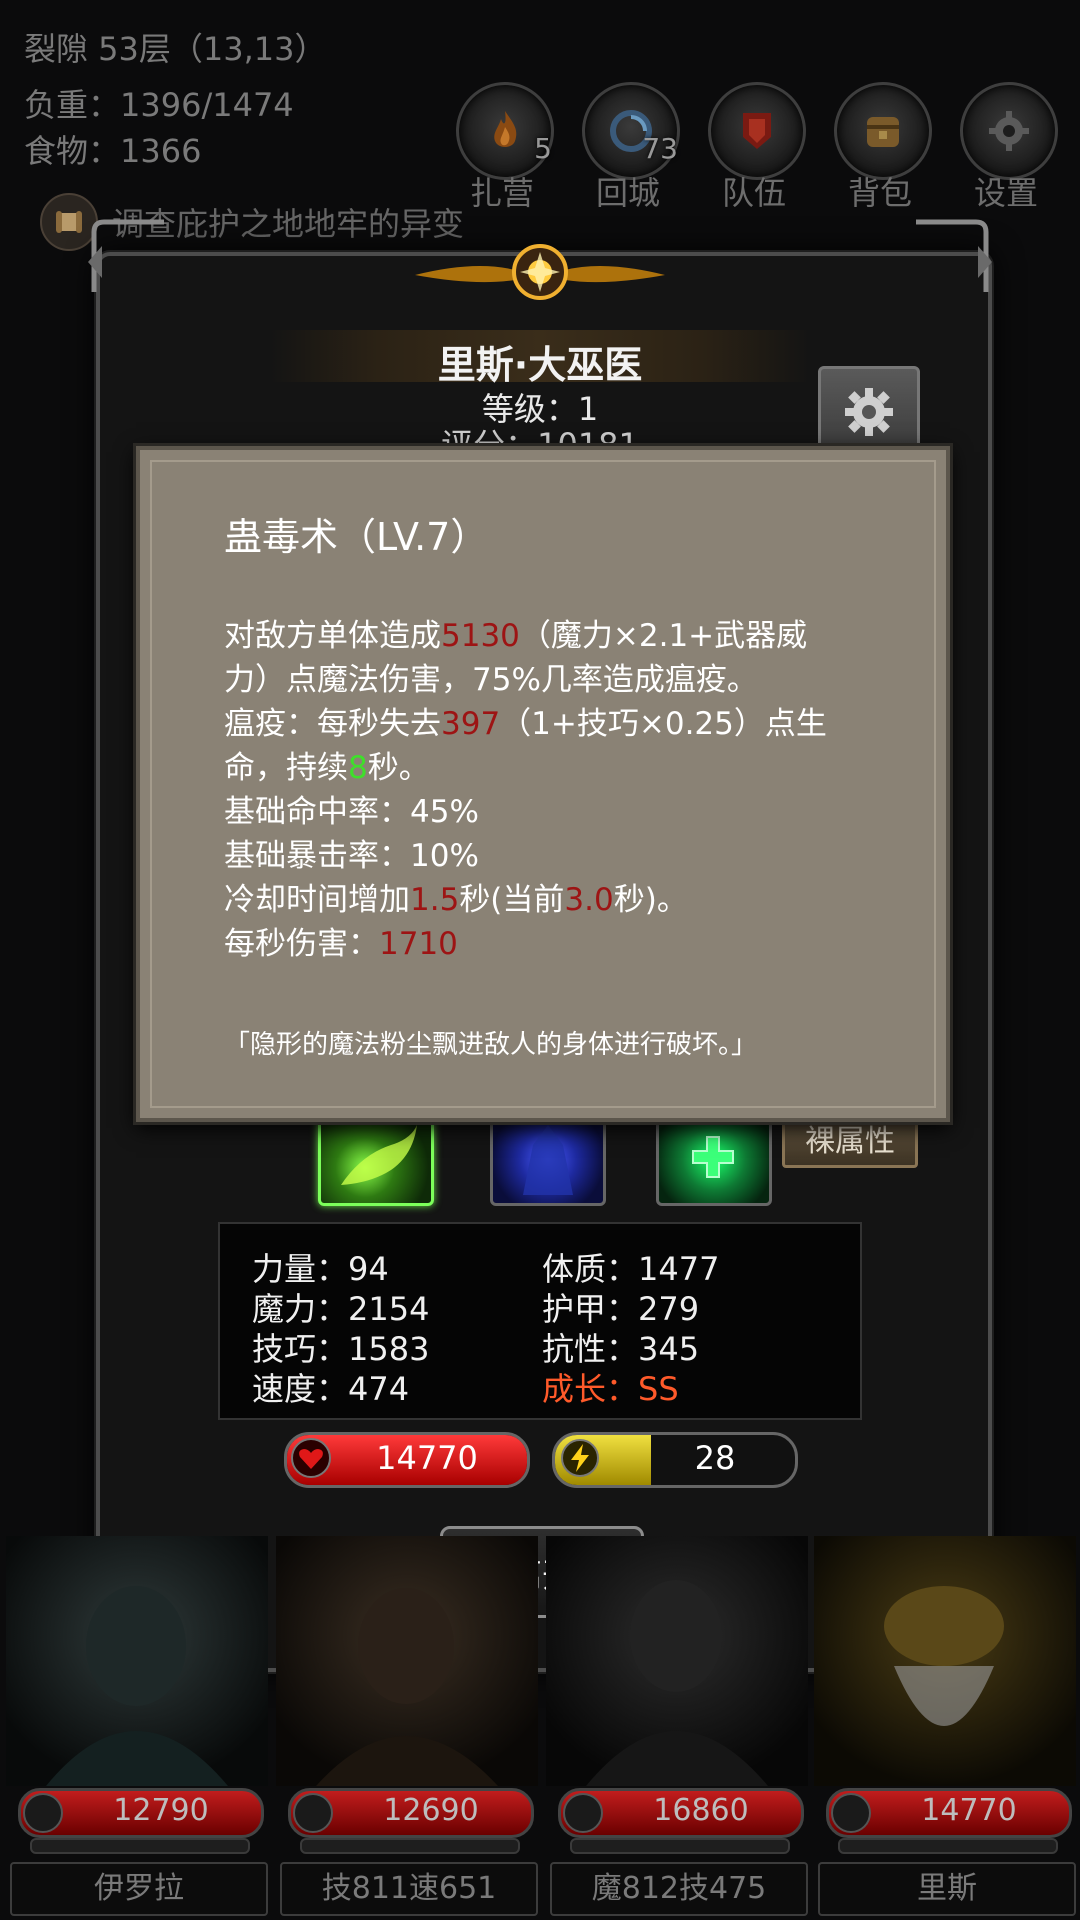 The width and height of the screenshot is (1080, 1920). Describe the element at coordinates (311, 1458) in the screenshot. I see `heart-icon` at that location.